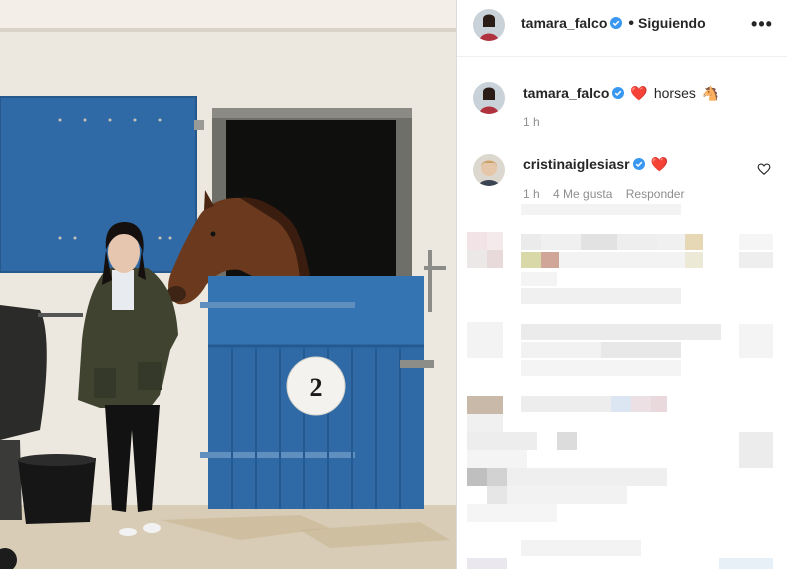 Image resolution: width=787 pixels, height=569 pixels. Describe the element at coordinates (489, 98) in the screenshot. I see `caption-avatar` at that location.